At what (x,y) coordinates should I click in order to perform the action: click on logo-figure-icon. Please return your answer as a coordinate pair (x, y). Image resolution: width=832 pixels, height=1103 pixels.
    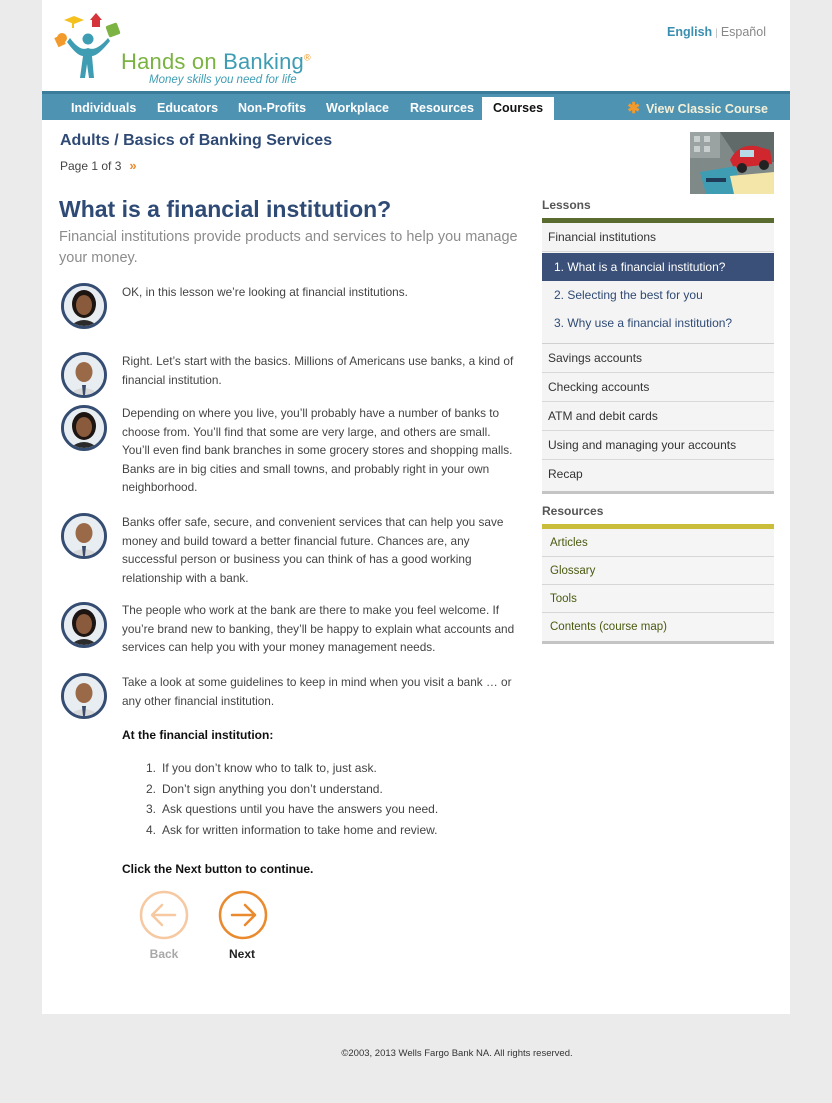
    Looking at the image, I should click on (87, 45).